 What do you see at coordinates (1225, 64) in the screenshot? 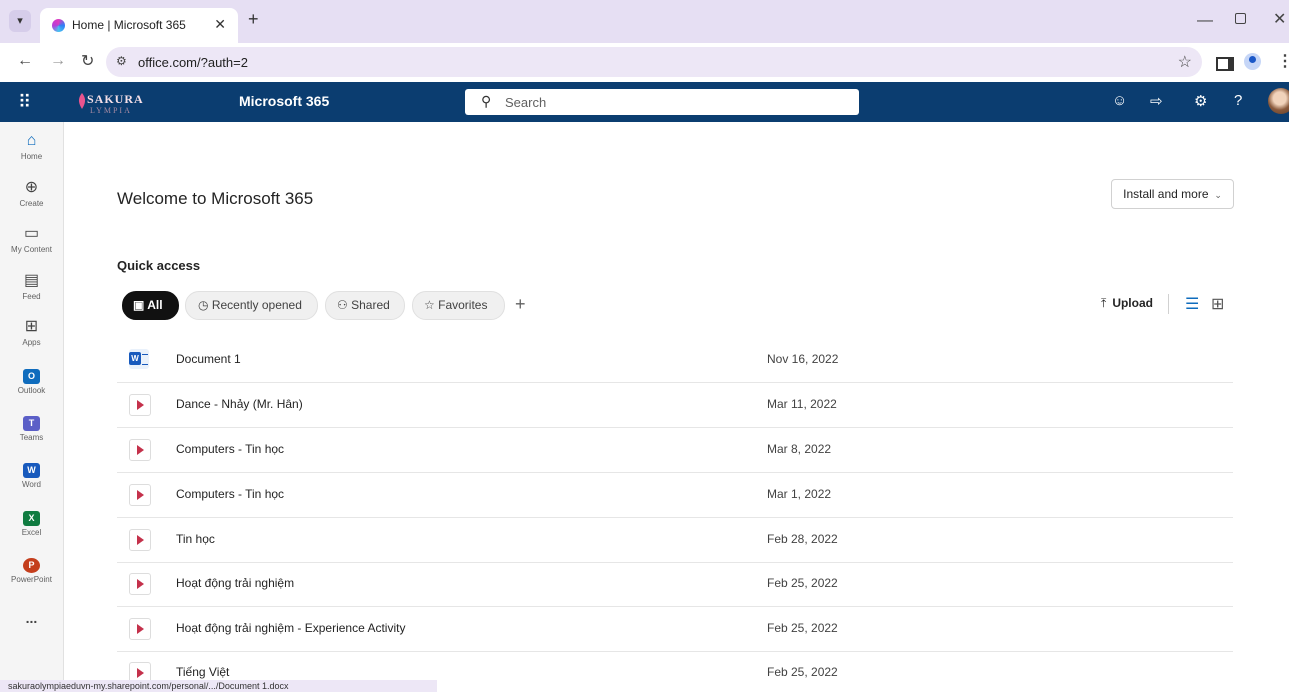
I see `side-panel-icon` at bounding box center [1225, 64].